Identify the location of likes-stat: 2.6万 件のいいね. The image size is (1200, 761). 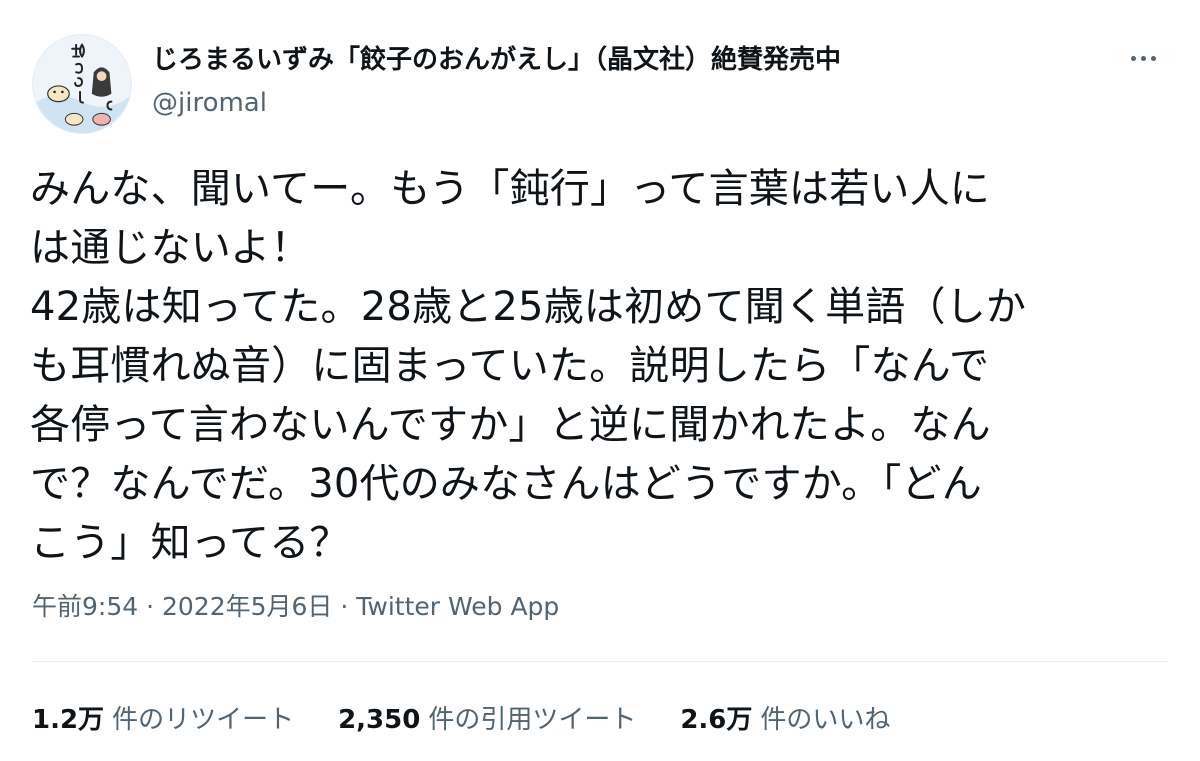
(785, 717).